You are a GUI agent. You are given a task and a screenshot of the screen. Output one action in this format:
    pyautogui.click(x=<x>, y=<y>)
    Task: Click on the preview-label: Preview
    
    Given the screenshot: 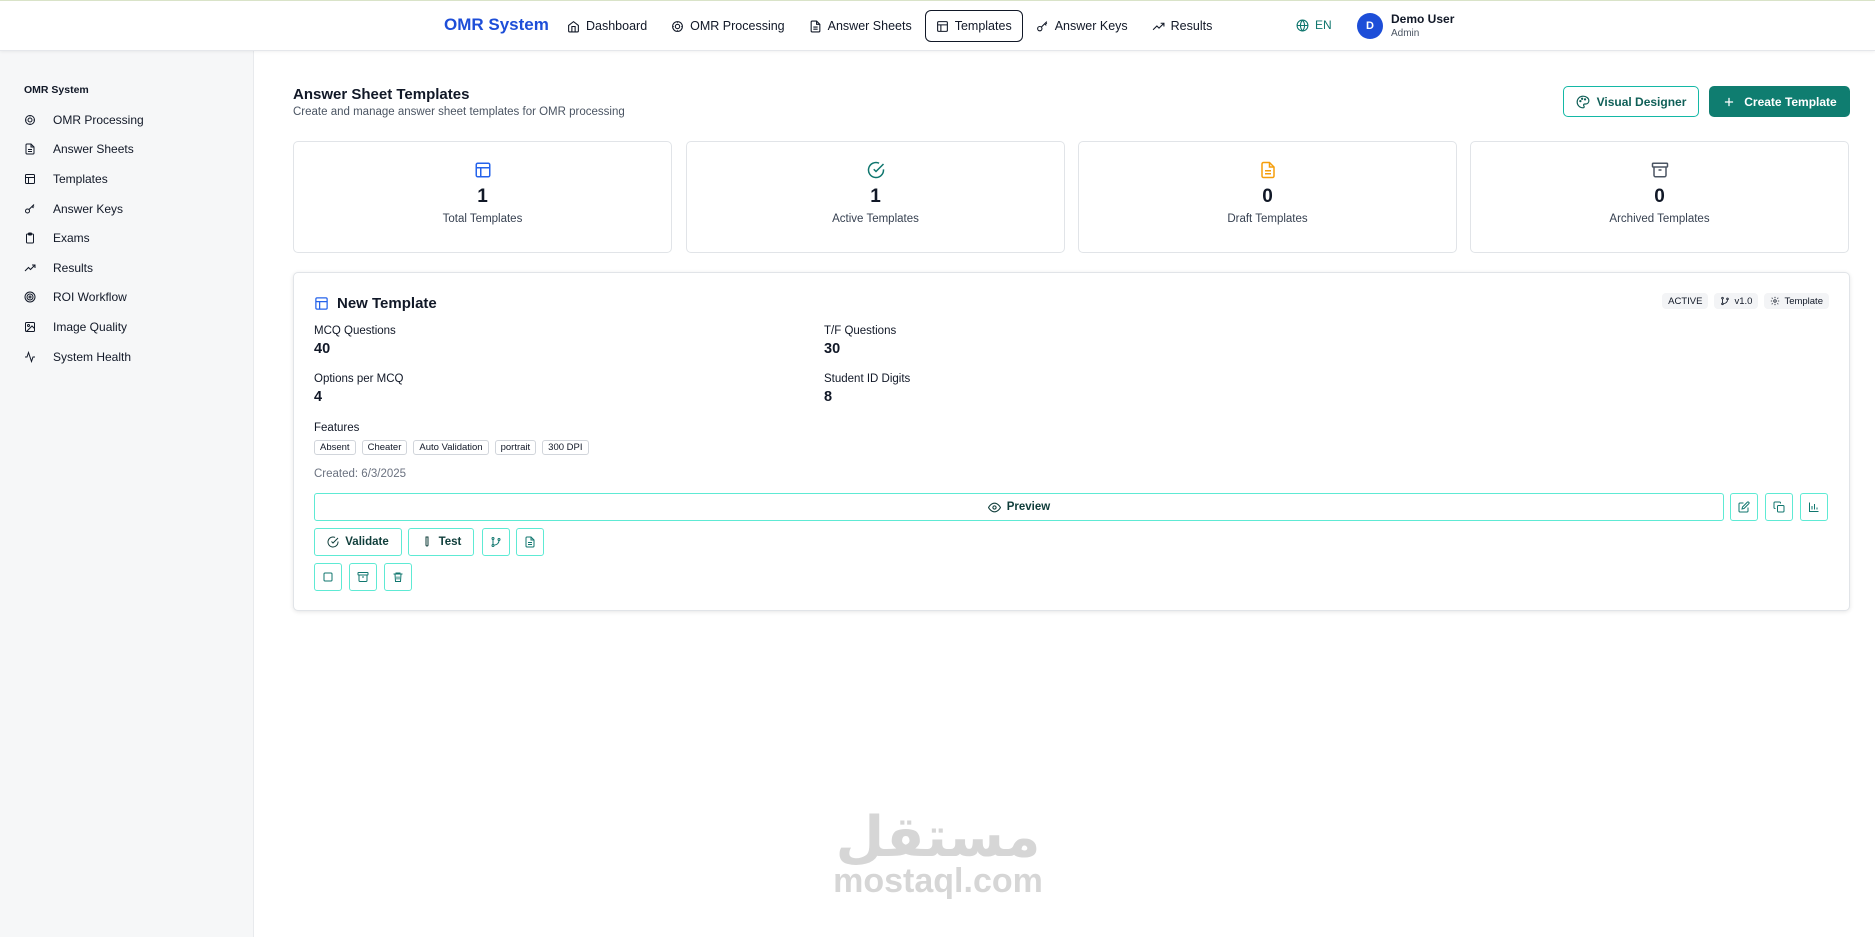 What is the action you would take?
    pyautogui.click(x=1028, y=507)
    